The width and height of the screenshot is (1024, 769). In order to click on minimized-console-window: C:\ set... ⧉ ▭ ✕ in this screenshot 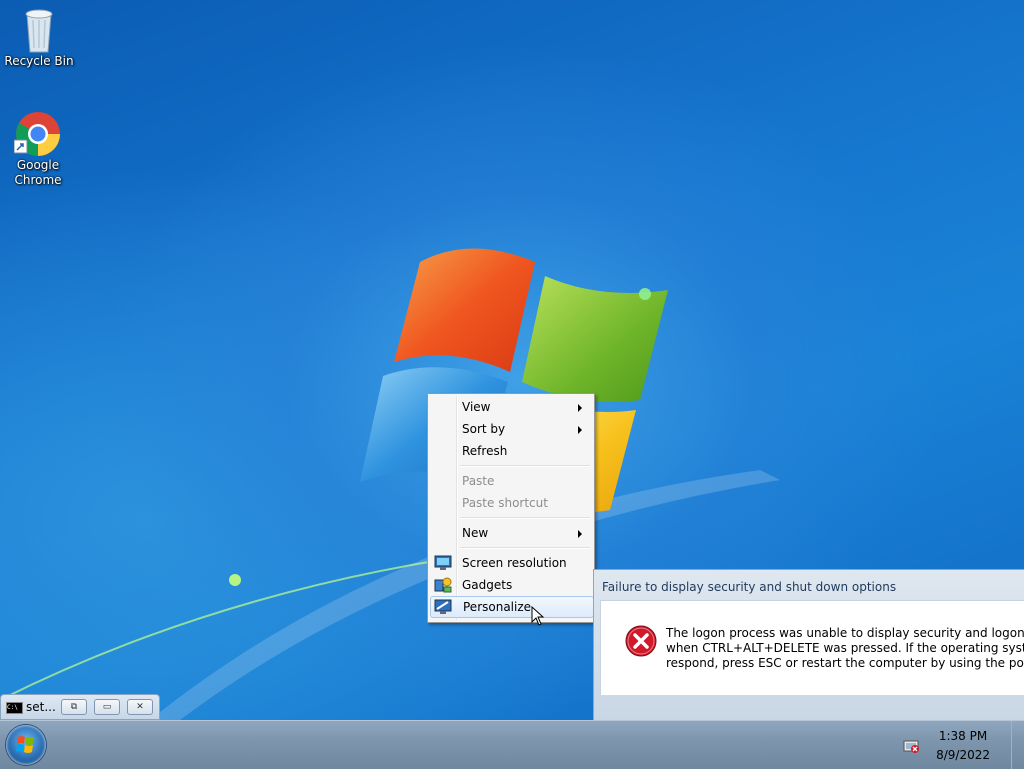, I will do `click(80, 707)`.